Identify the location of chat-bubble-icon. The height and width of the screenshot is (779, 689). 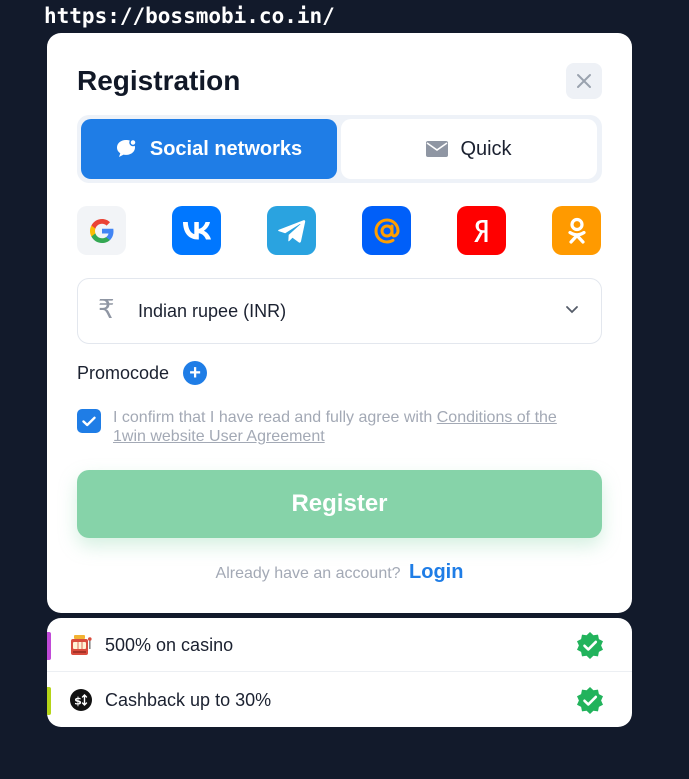
(126, 148).